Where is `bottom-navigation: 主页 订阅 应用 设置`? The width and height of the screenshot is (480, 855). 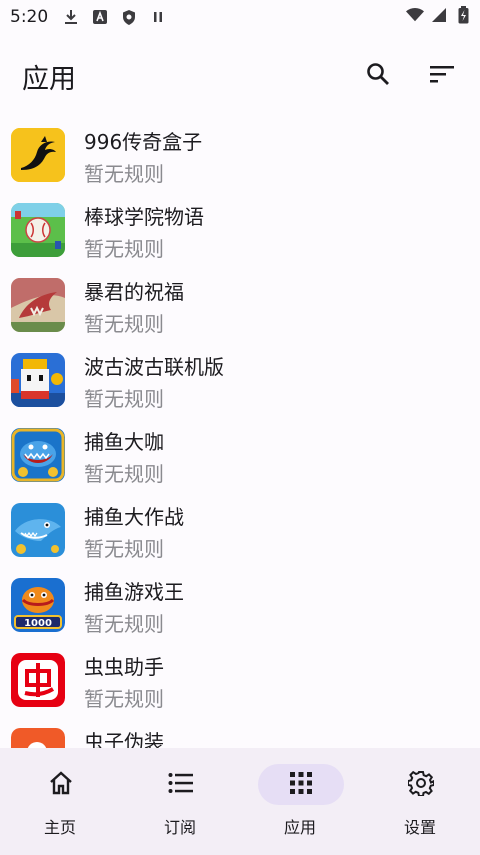
bottom-navigation: 主页 订阅 应用 设置 is located at coordinates (240, 801).